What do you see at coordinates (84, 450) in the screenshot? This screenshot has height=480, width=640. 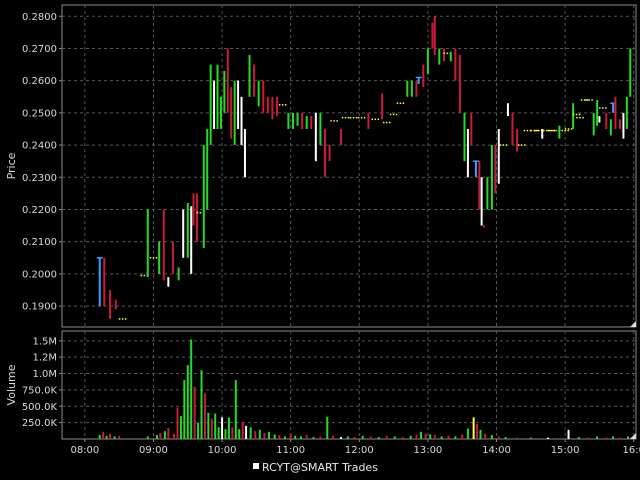 I see `time-tick-label: 08:00` at bounding box center [84, 450].